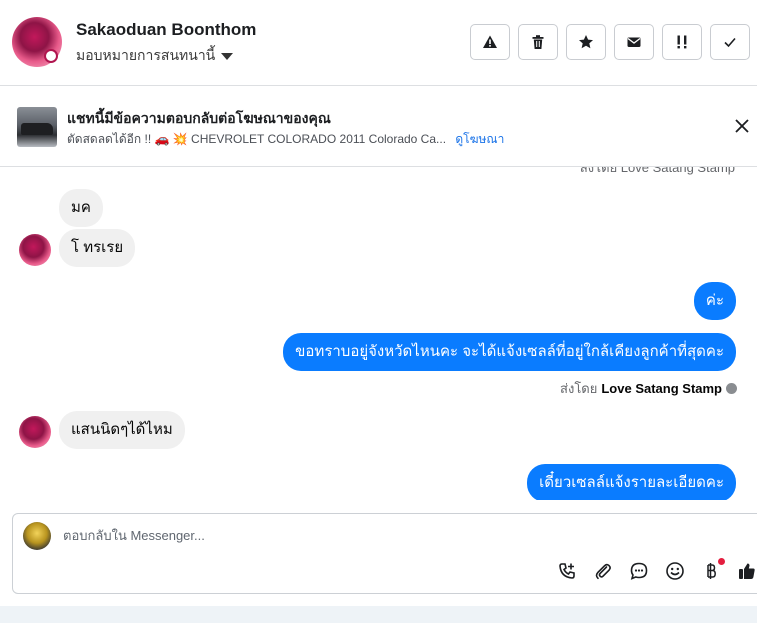 Image resolution: width=757 pixels, height=623 pixels. What do you see at coordinates (742, 126) in the screenshot?
I see `close-icon` at bounding box center [742, 126].